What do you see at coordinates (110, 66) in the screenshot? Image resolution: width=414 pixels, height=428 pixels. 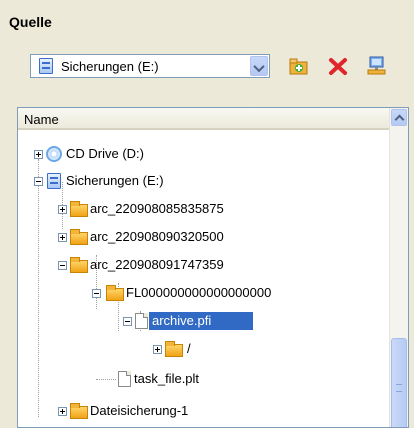 I see `source-dropdown-value: Sicherungen (E:)` at bounding box center [110, 66].